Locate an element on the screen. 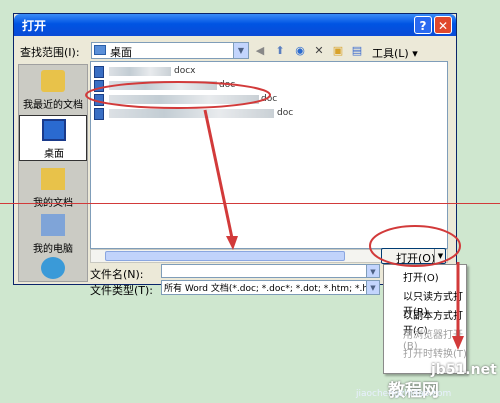 The width and height of the screenshot is (500, 403). watermark-site: jb51.net is located at coordinates (464, 370).